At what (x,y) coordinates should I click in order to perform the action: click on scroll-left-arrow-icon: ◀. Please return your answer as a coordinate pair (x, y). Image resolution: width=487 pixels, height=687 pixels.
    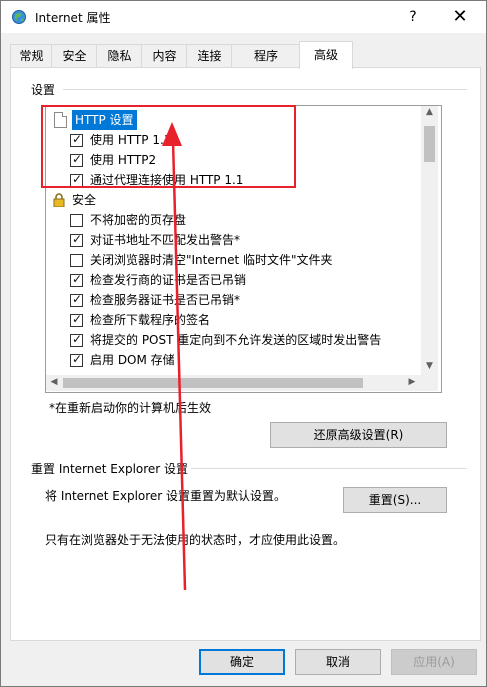
    Looking at the image, I should click on (54, 382).